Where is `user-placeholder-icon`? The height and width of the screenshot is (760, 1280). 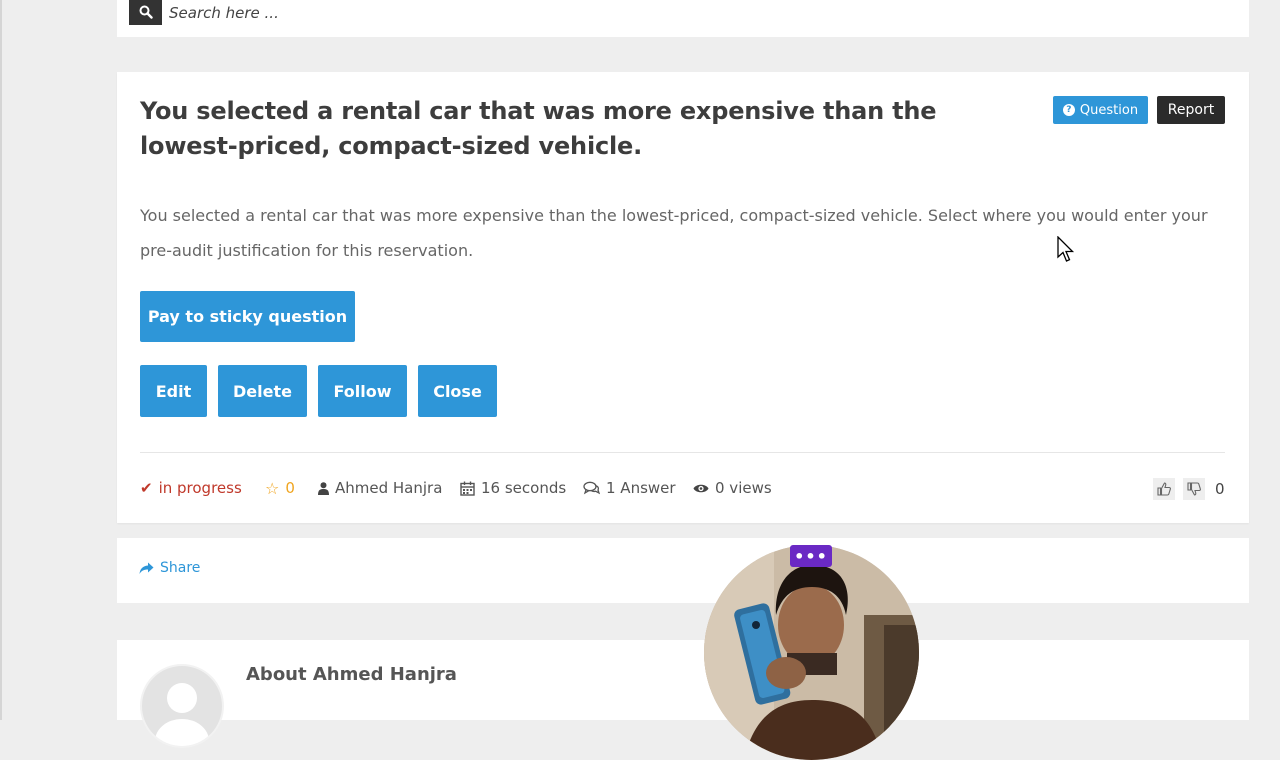
user-placeholder-icon is located at coordinates (182, 714).